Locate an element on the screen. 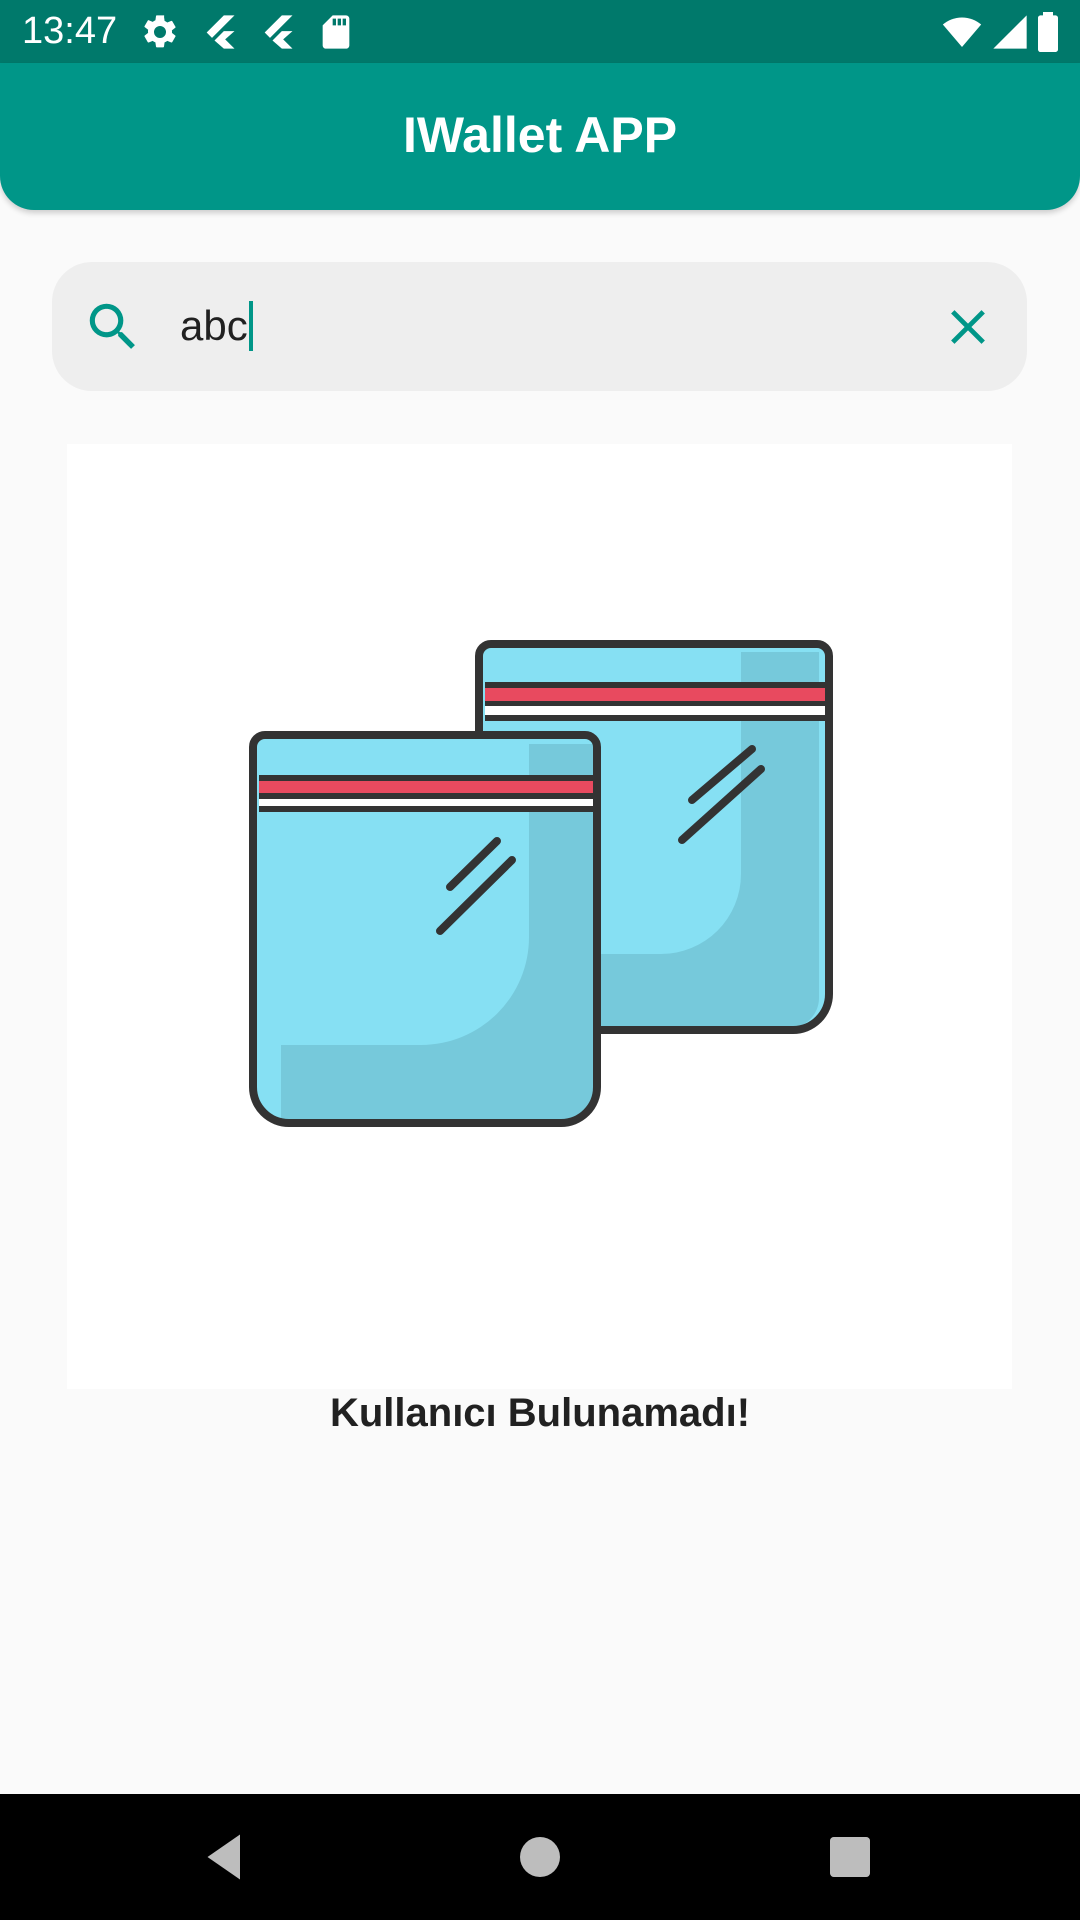 The height and width of the screenshot is (1920, 1080). close-icon is located at coordinates (968, 327).